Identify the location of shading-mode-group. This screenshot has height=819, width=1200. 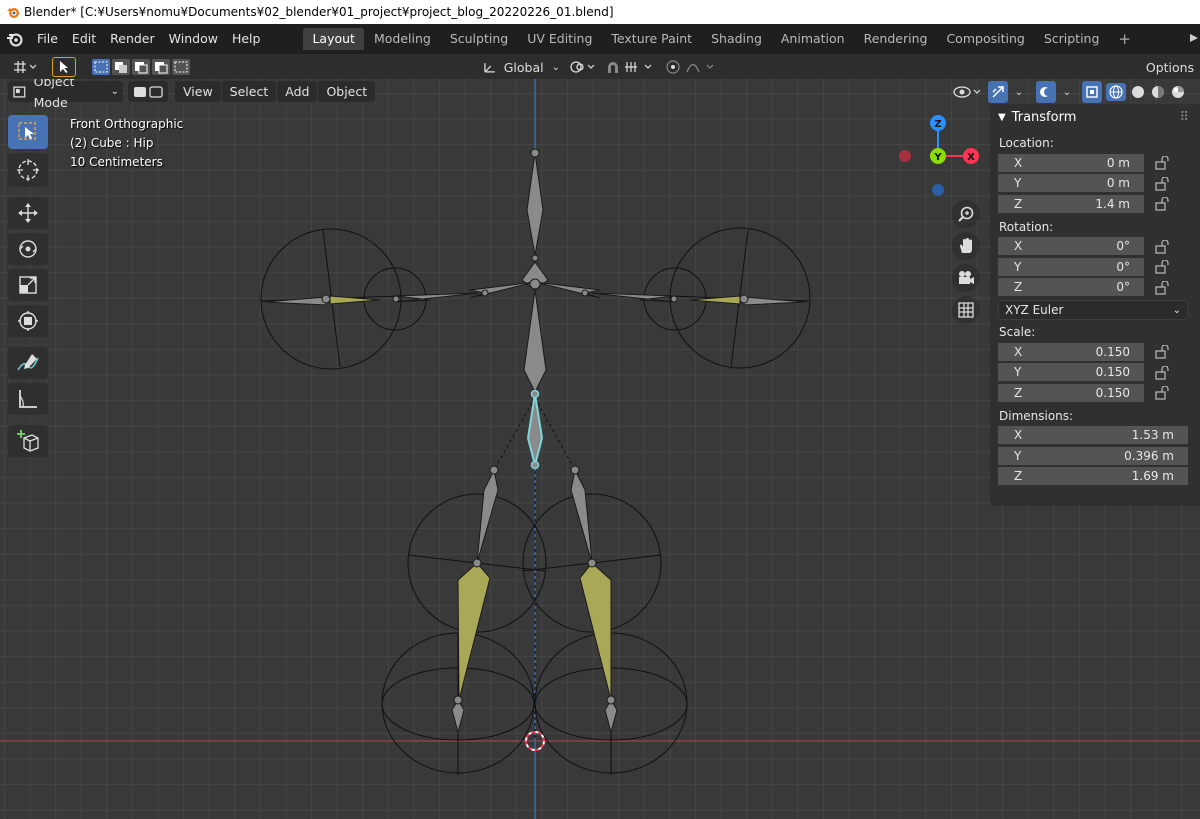
(1148, 92).